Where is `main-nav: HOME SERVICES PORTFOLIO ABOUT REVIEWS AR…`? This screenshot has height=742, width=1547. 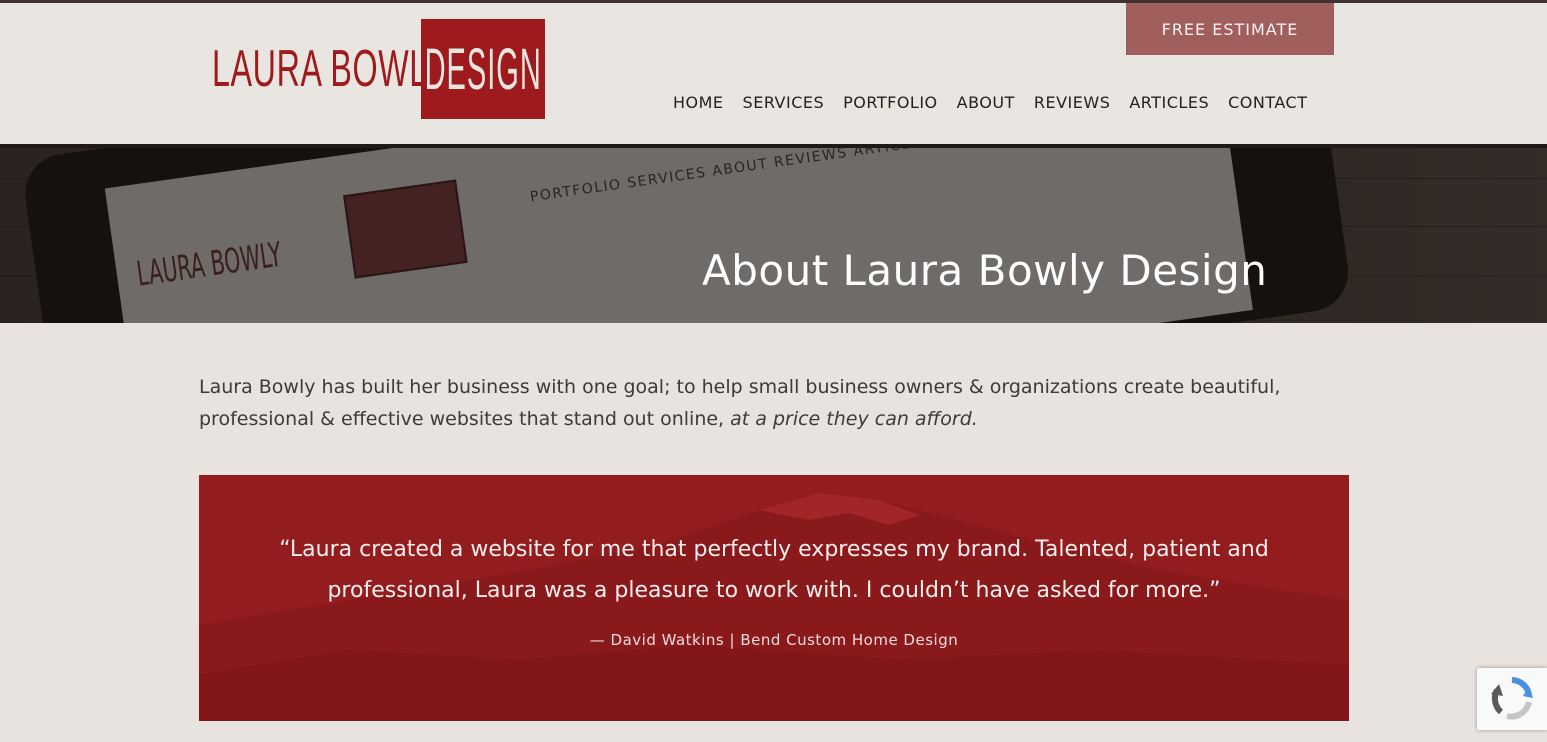
main-nav: HOME SERVICES PORTFOLIO ABOUT REVIEWS AR… is located at coordinates (990, 102).